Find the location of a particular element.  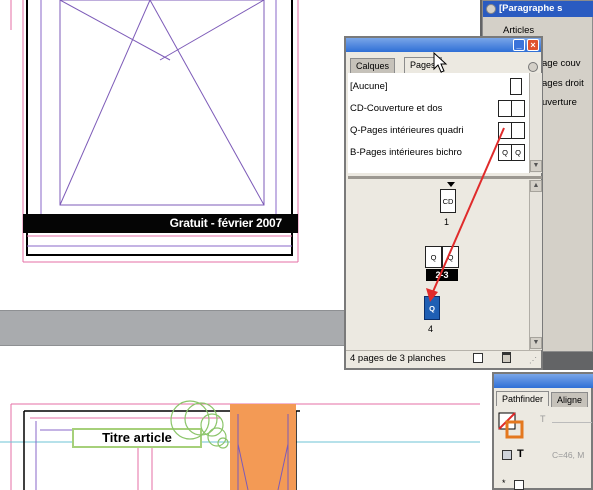

pages-panel-titlebar is located at coordinates (443, 45).